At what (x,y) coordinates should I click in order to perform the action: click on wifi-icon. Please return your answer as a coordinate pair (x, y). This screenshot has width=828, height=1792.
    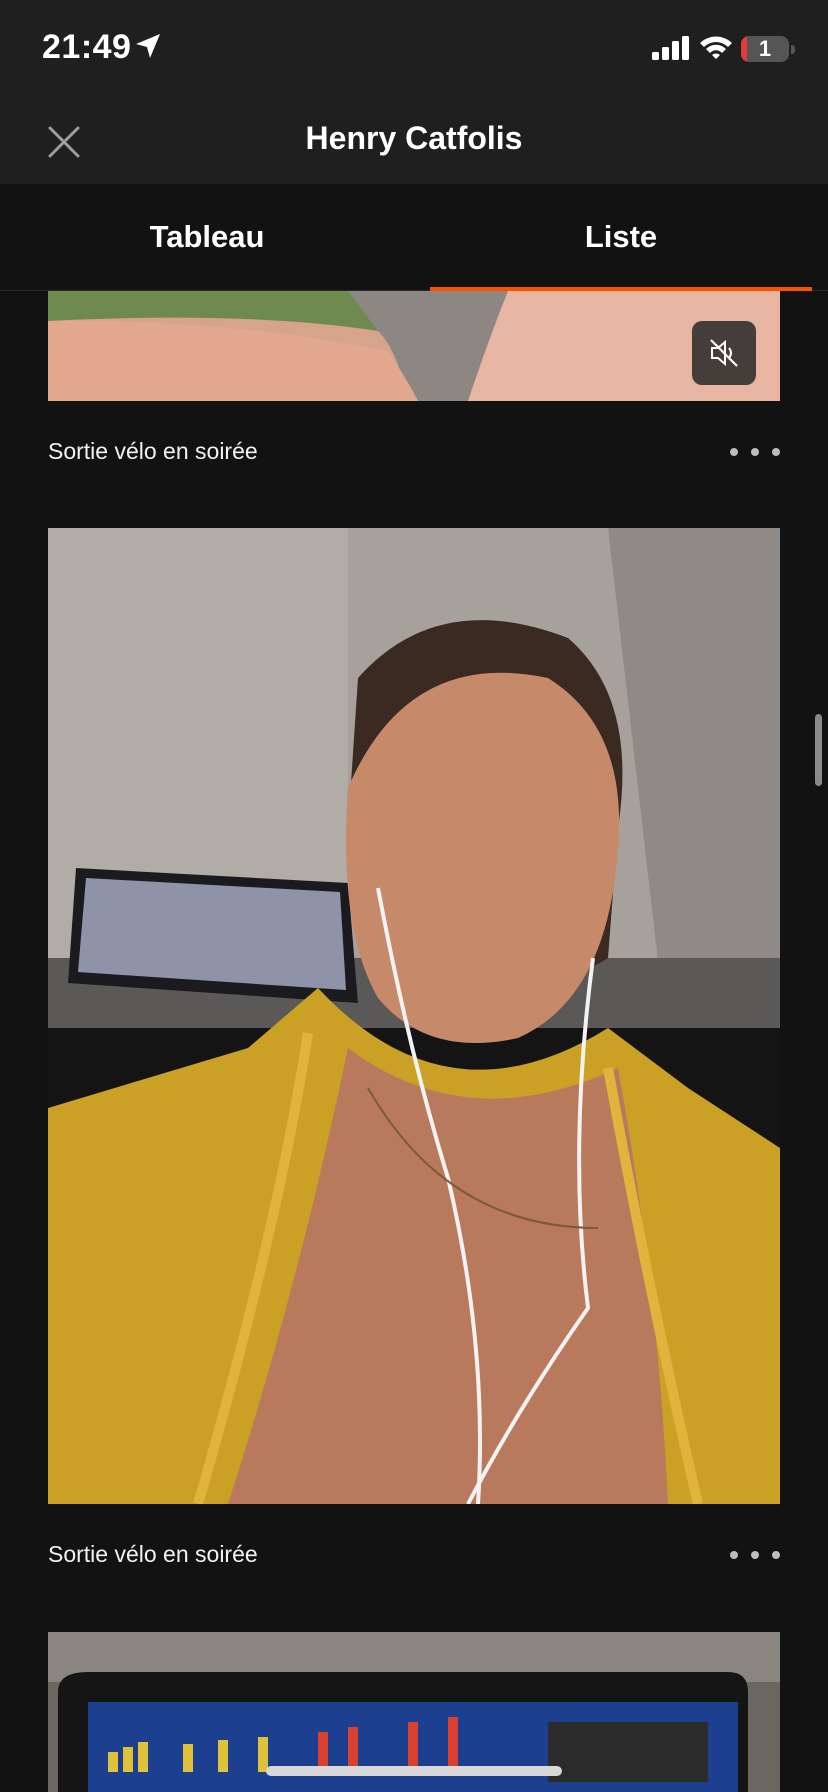
    Looking at the image, I should click on (716, 47).